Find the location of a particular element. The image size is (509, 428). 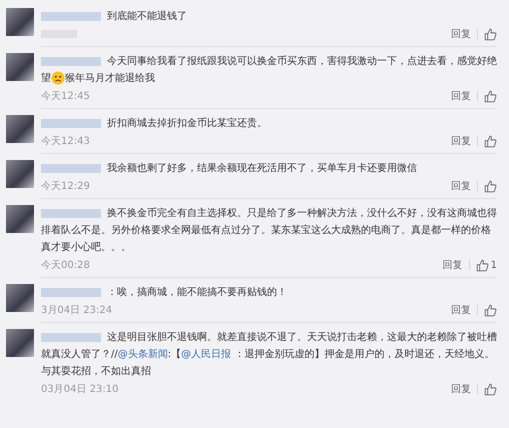

mention-link: @人民日报 is located at coordinates (206, 354).